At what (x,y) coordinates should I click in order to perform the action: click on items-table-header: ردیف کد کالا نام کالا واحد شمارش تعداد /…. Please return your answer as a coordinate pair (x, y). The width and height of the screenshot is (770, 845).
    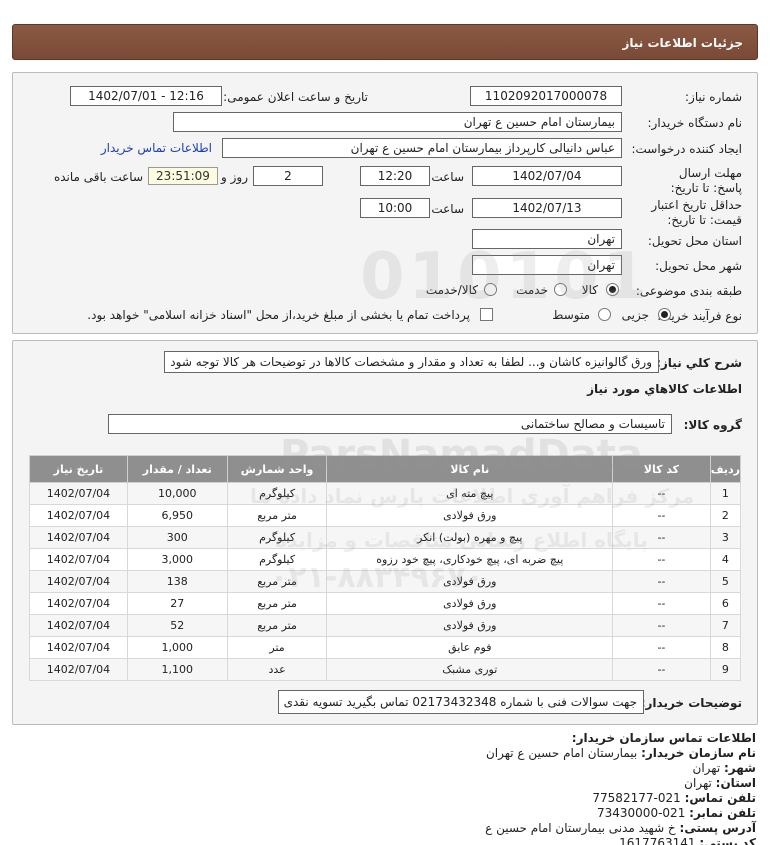
    Looking at the image, I should click on (385, 469).